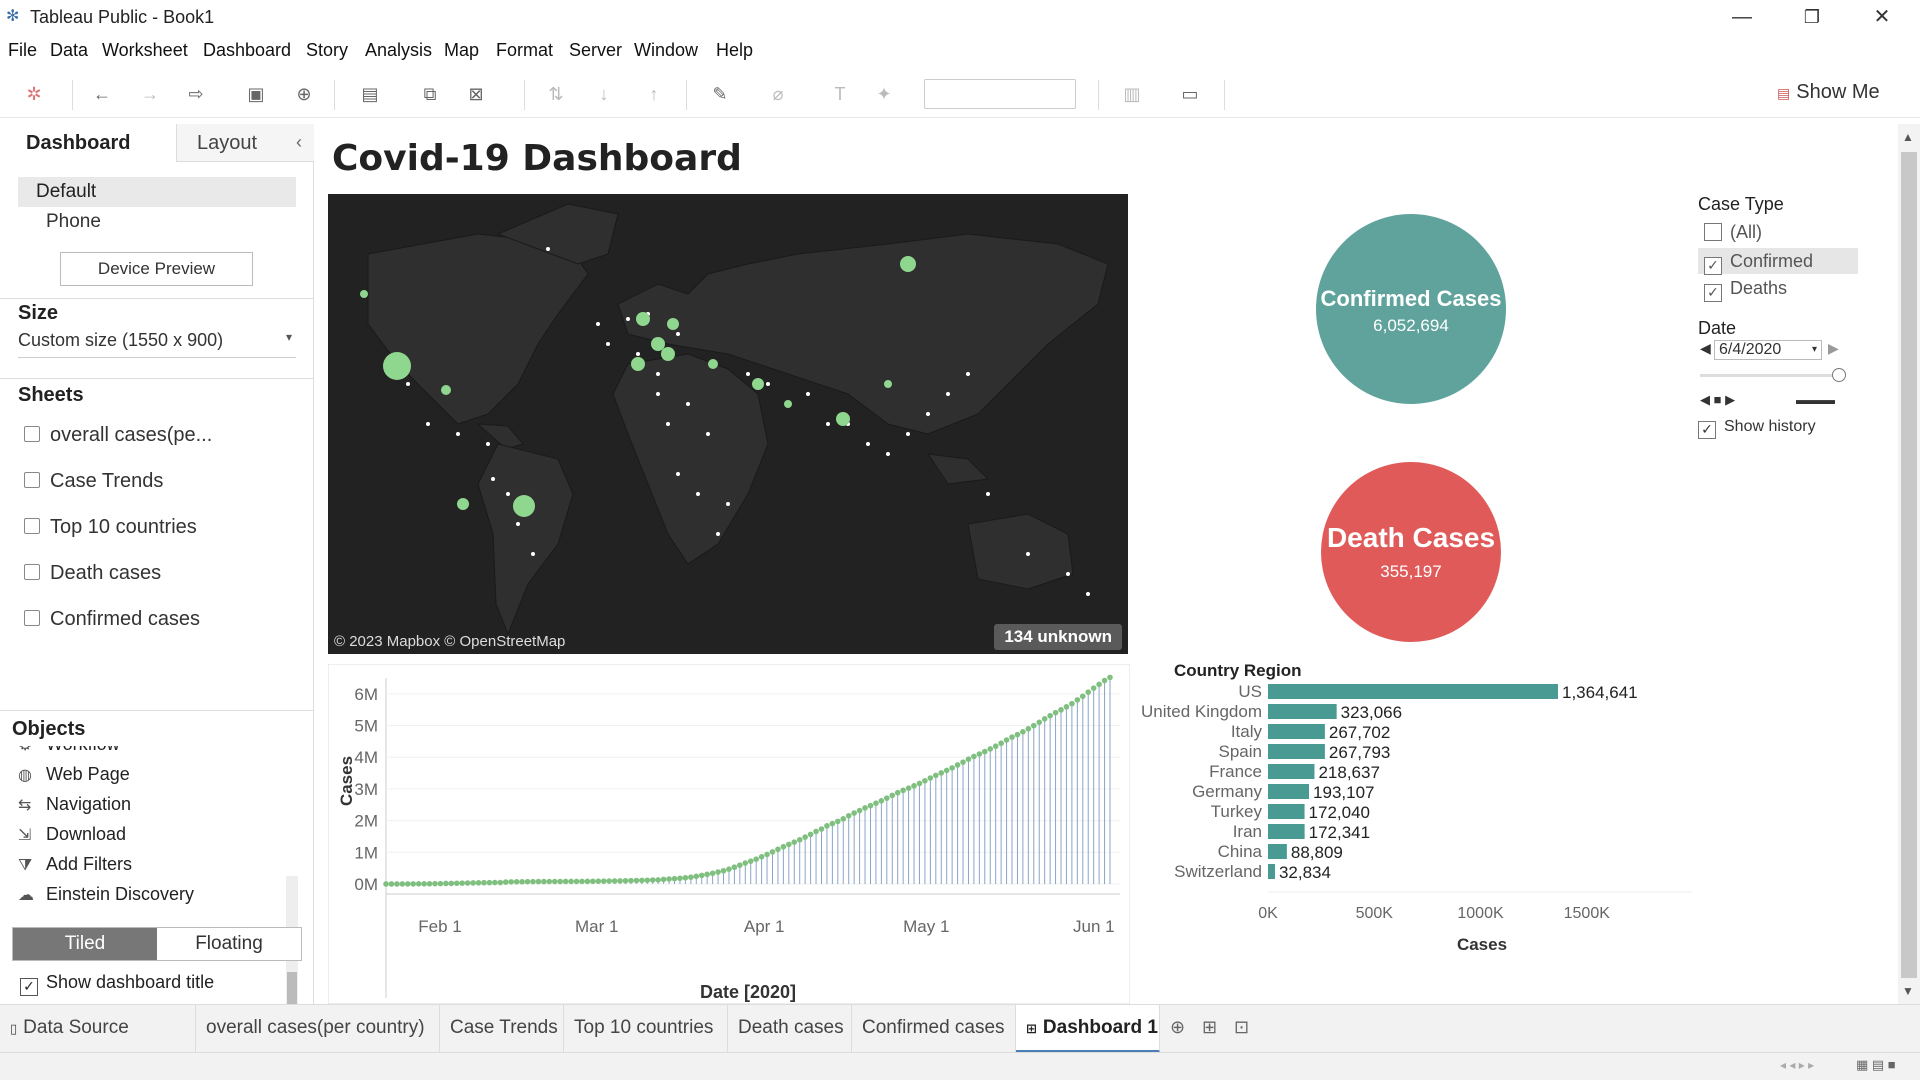 The width and height of the screenshot is (1920, 1080). I want to click on dashboard-icon: ⊞, so click(1031, 1028).